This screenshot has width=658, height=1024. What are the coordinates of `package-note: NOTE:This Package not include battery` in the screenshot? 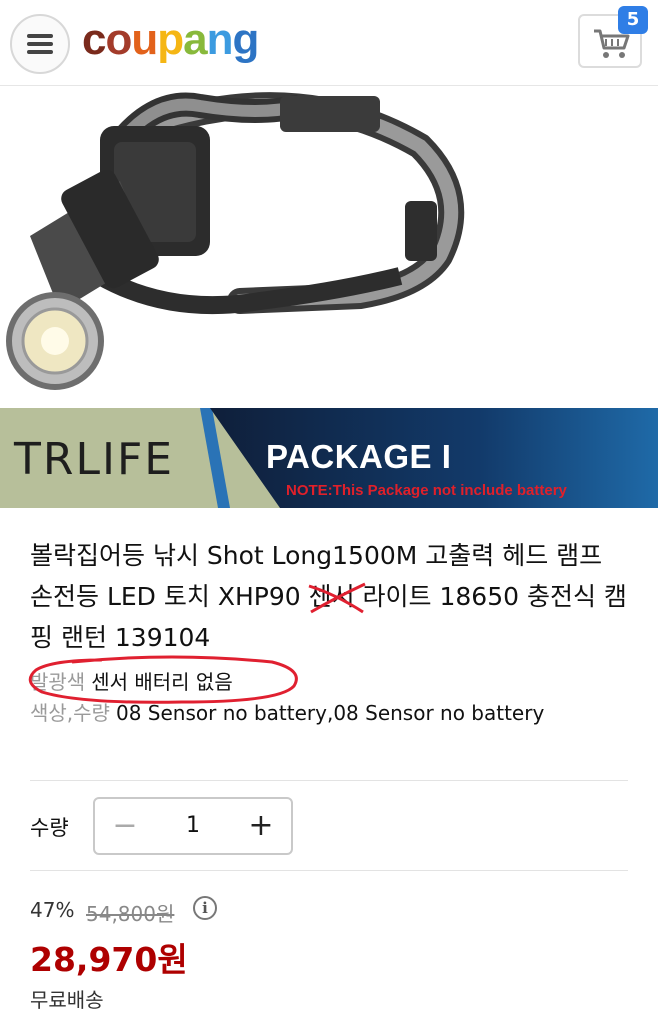 It's located at (426, 490).